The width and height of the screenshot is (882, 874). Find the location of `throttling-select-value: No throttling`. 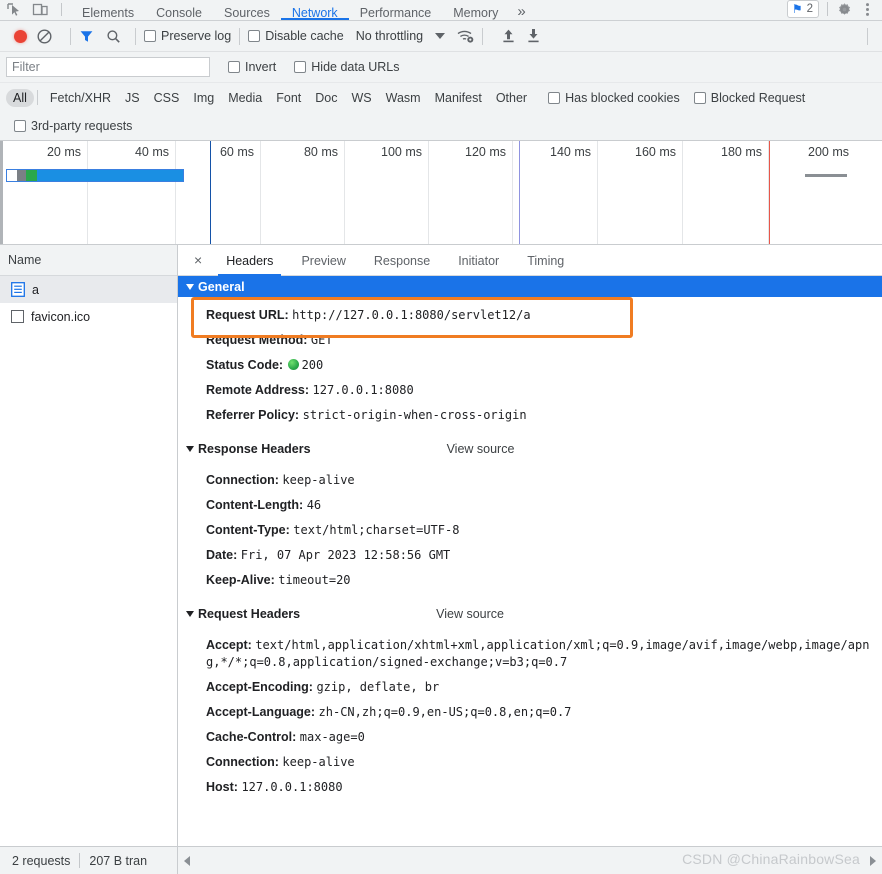

throttling-select-value: No throttling is located at coordinates (389, 36).